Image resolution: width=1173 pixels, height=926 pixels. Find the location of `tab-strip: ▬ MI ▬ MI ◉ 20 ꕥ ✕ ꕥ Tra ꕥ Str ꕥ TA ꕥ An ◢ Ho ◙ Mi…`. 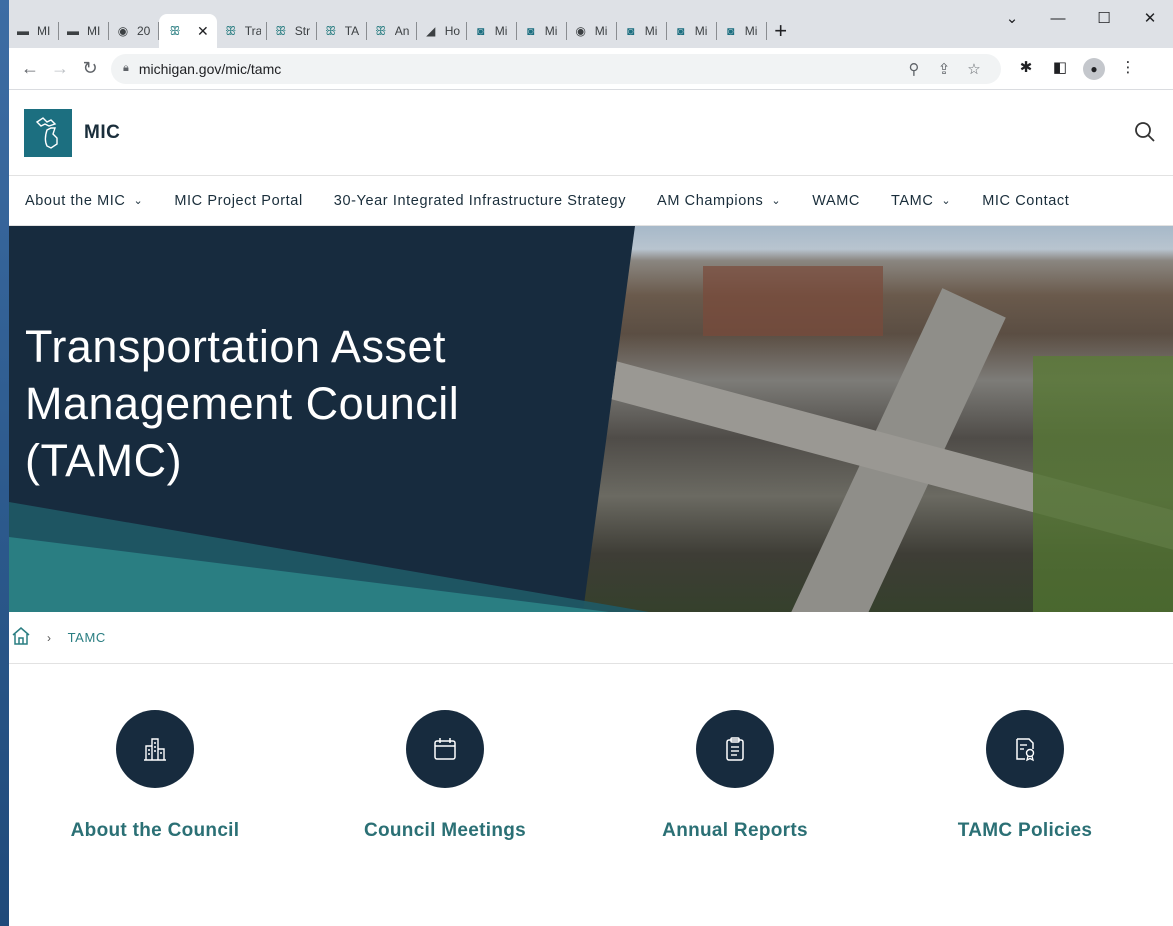

tab-strip: ▬ MI ▬ MI ◉ 20 ꕥ ✕ ꕥ Tra ꕥ Str ꕥ TA ꕥ An ◢ Ho ◙ Mi… is located at coordinates (591, 24).